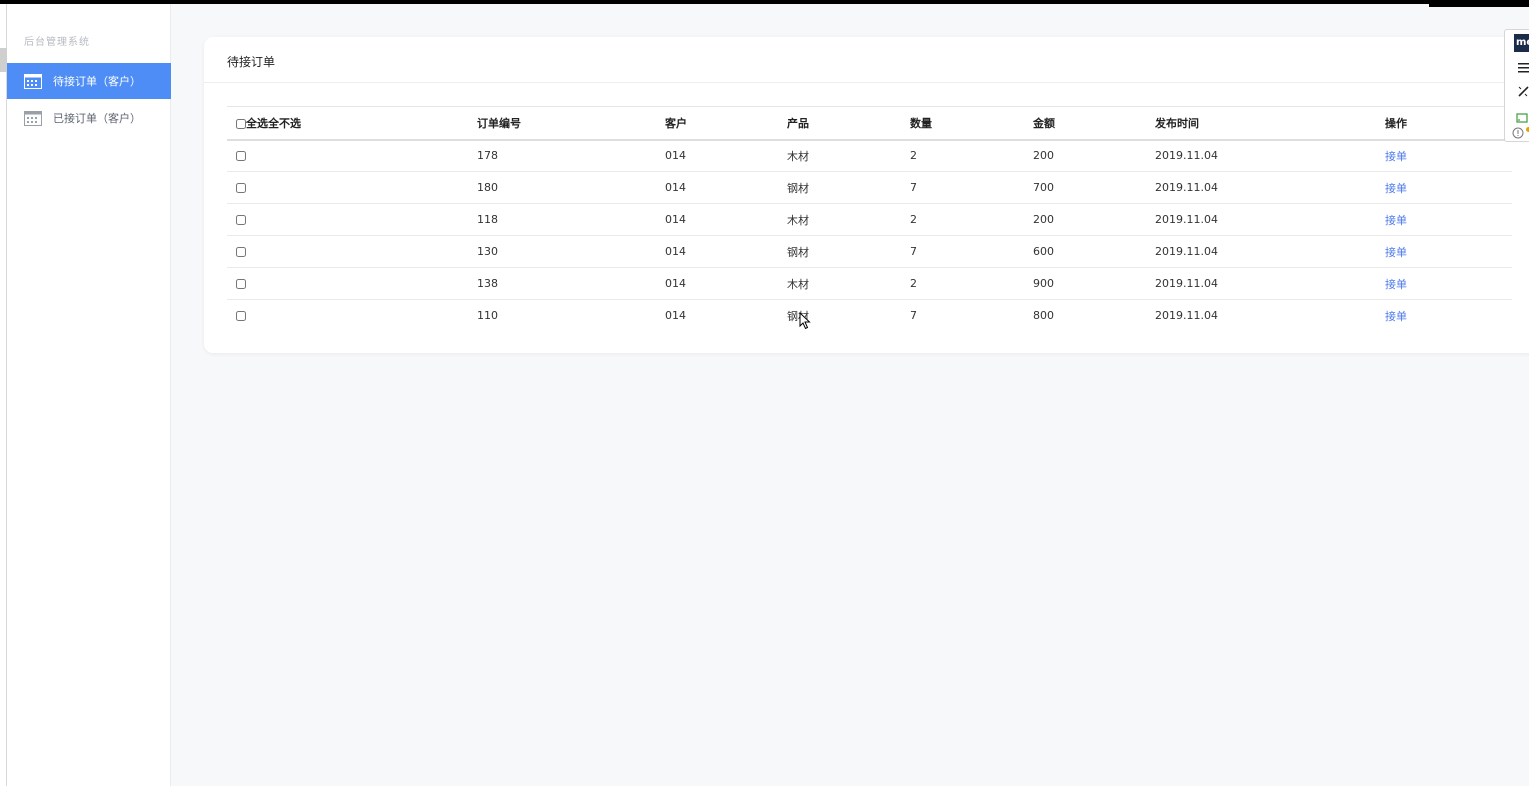 The height and width of the screenshot is (786, 1529). What do you see at coordinates (1270, 123) in the screenshot?
I see `header-date: 发布时间` at bounding box center [1270, 123].